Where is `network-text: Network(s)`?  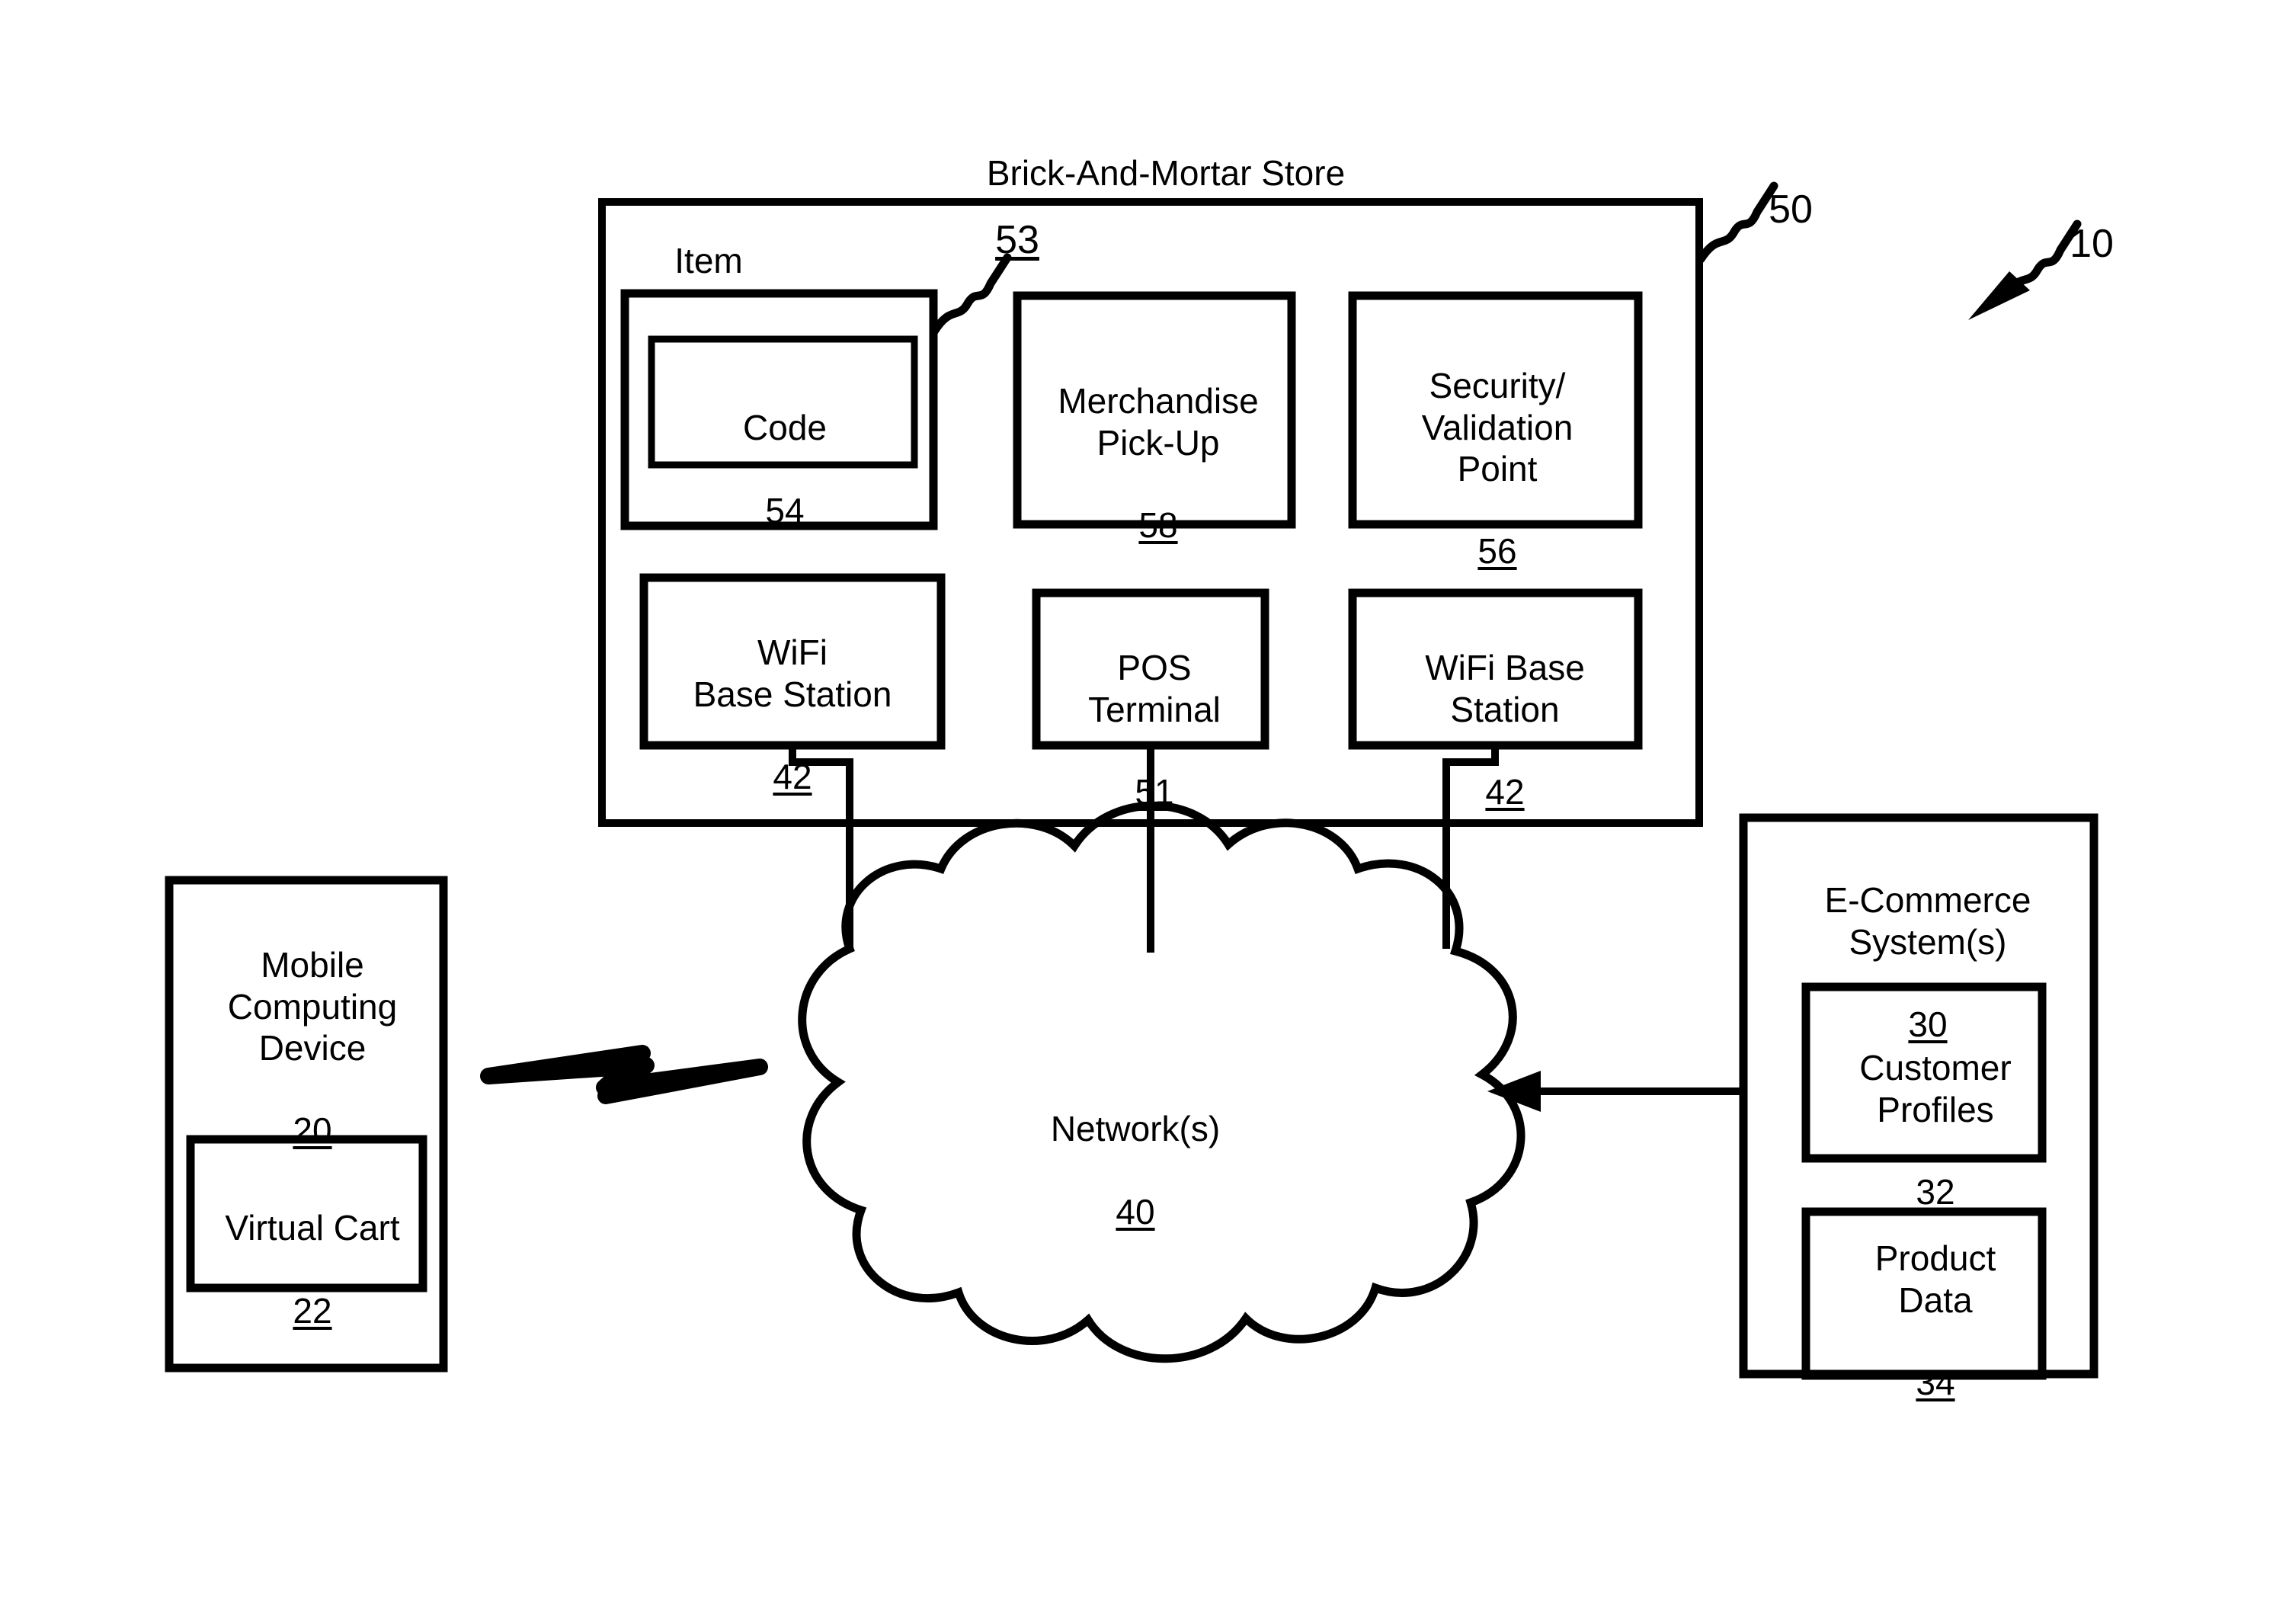
network-text: Network(s) is located at coordinates (1135, 1129).